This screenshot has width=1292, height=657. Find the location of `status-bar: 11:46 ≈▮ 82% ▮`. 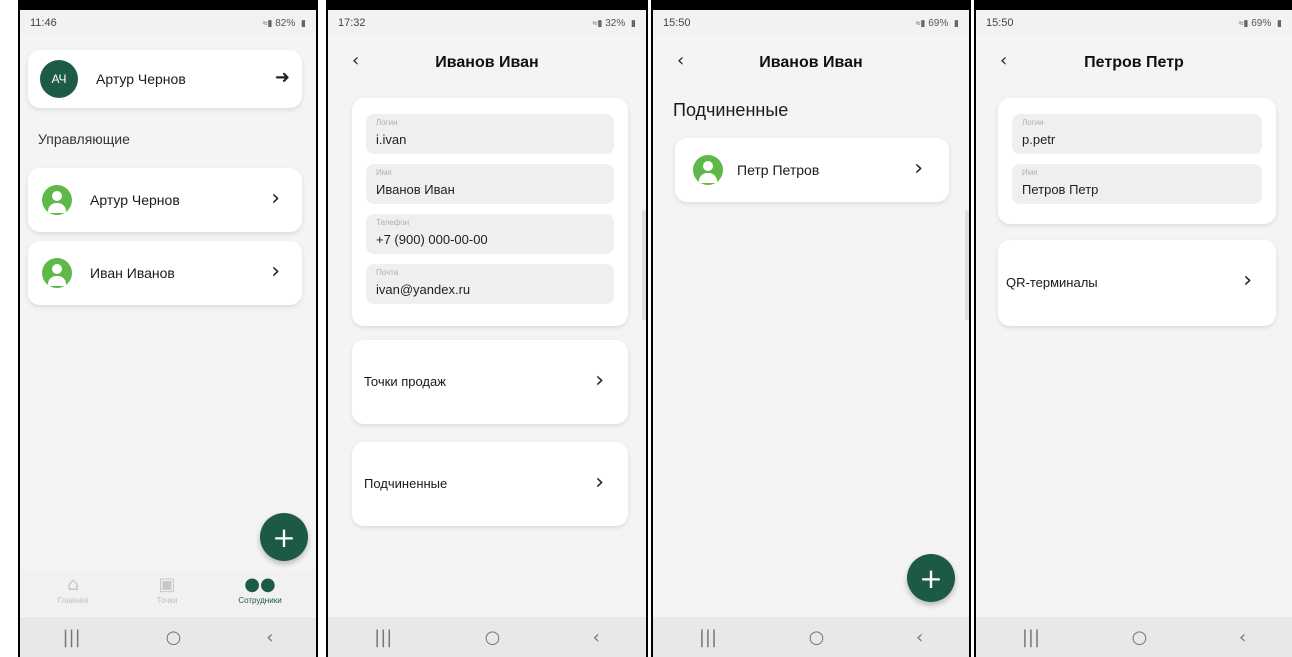

status-bar: 11:46 ≈▮ 82% ▮ is located at coordinates (168, 23).